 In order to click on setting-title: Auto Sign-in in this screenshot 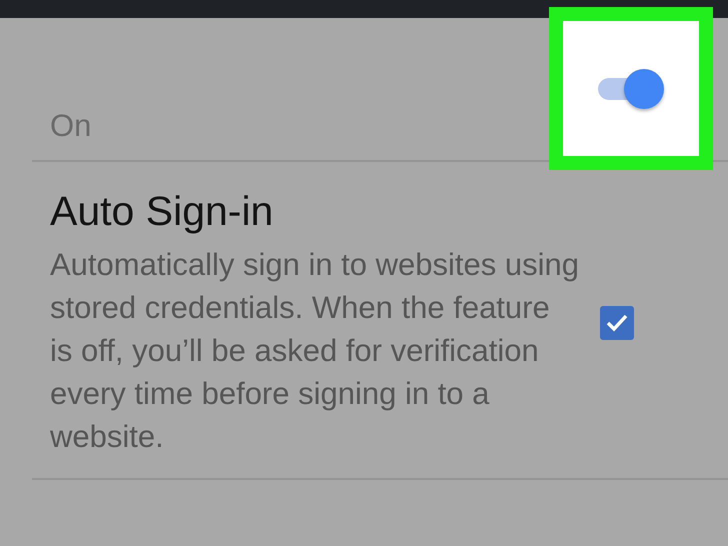, I will do `click(162, 211)`.